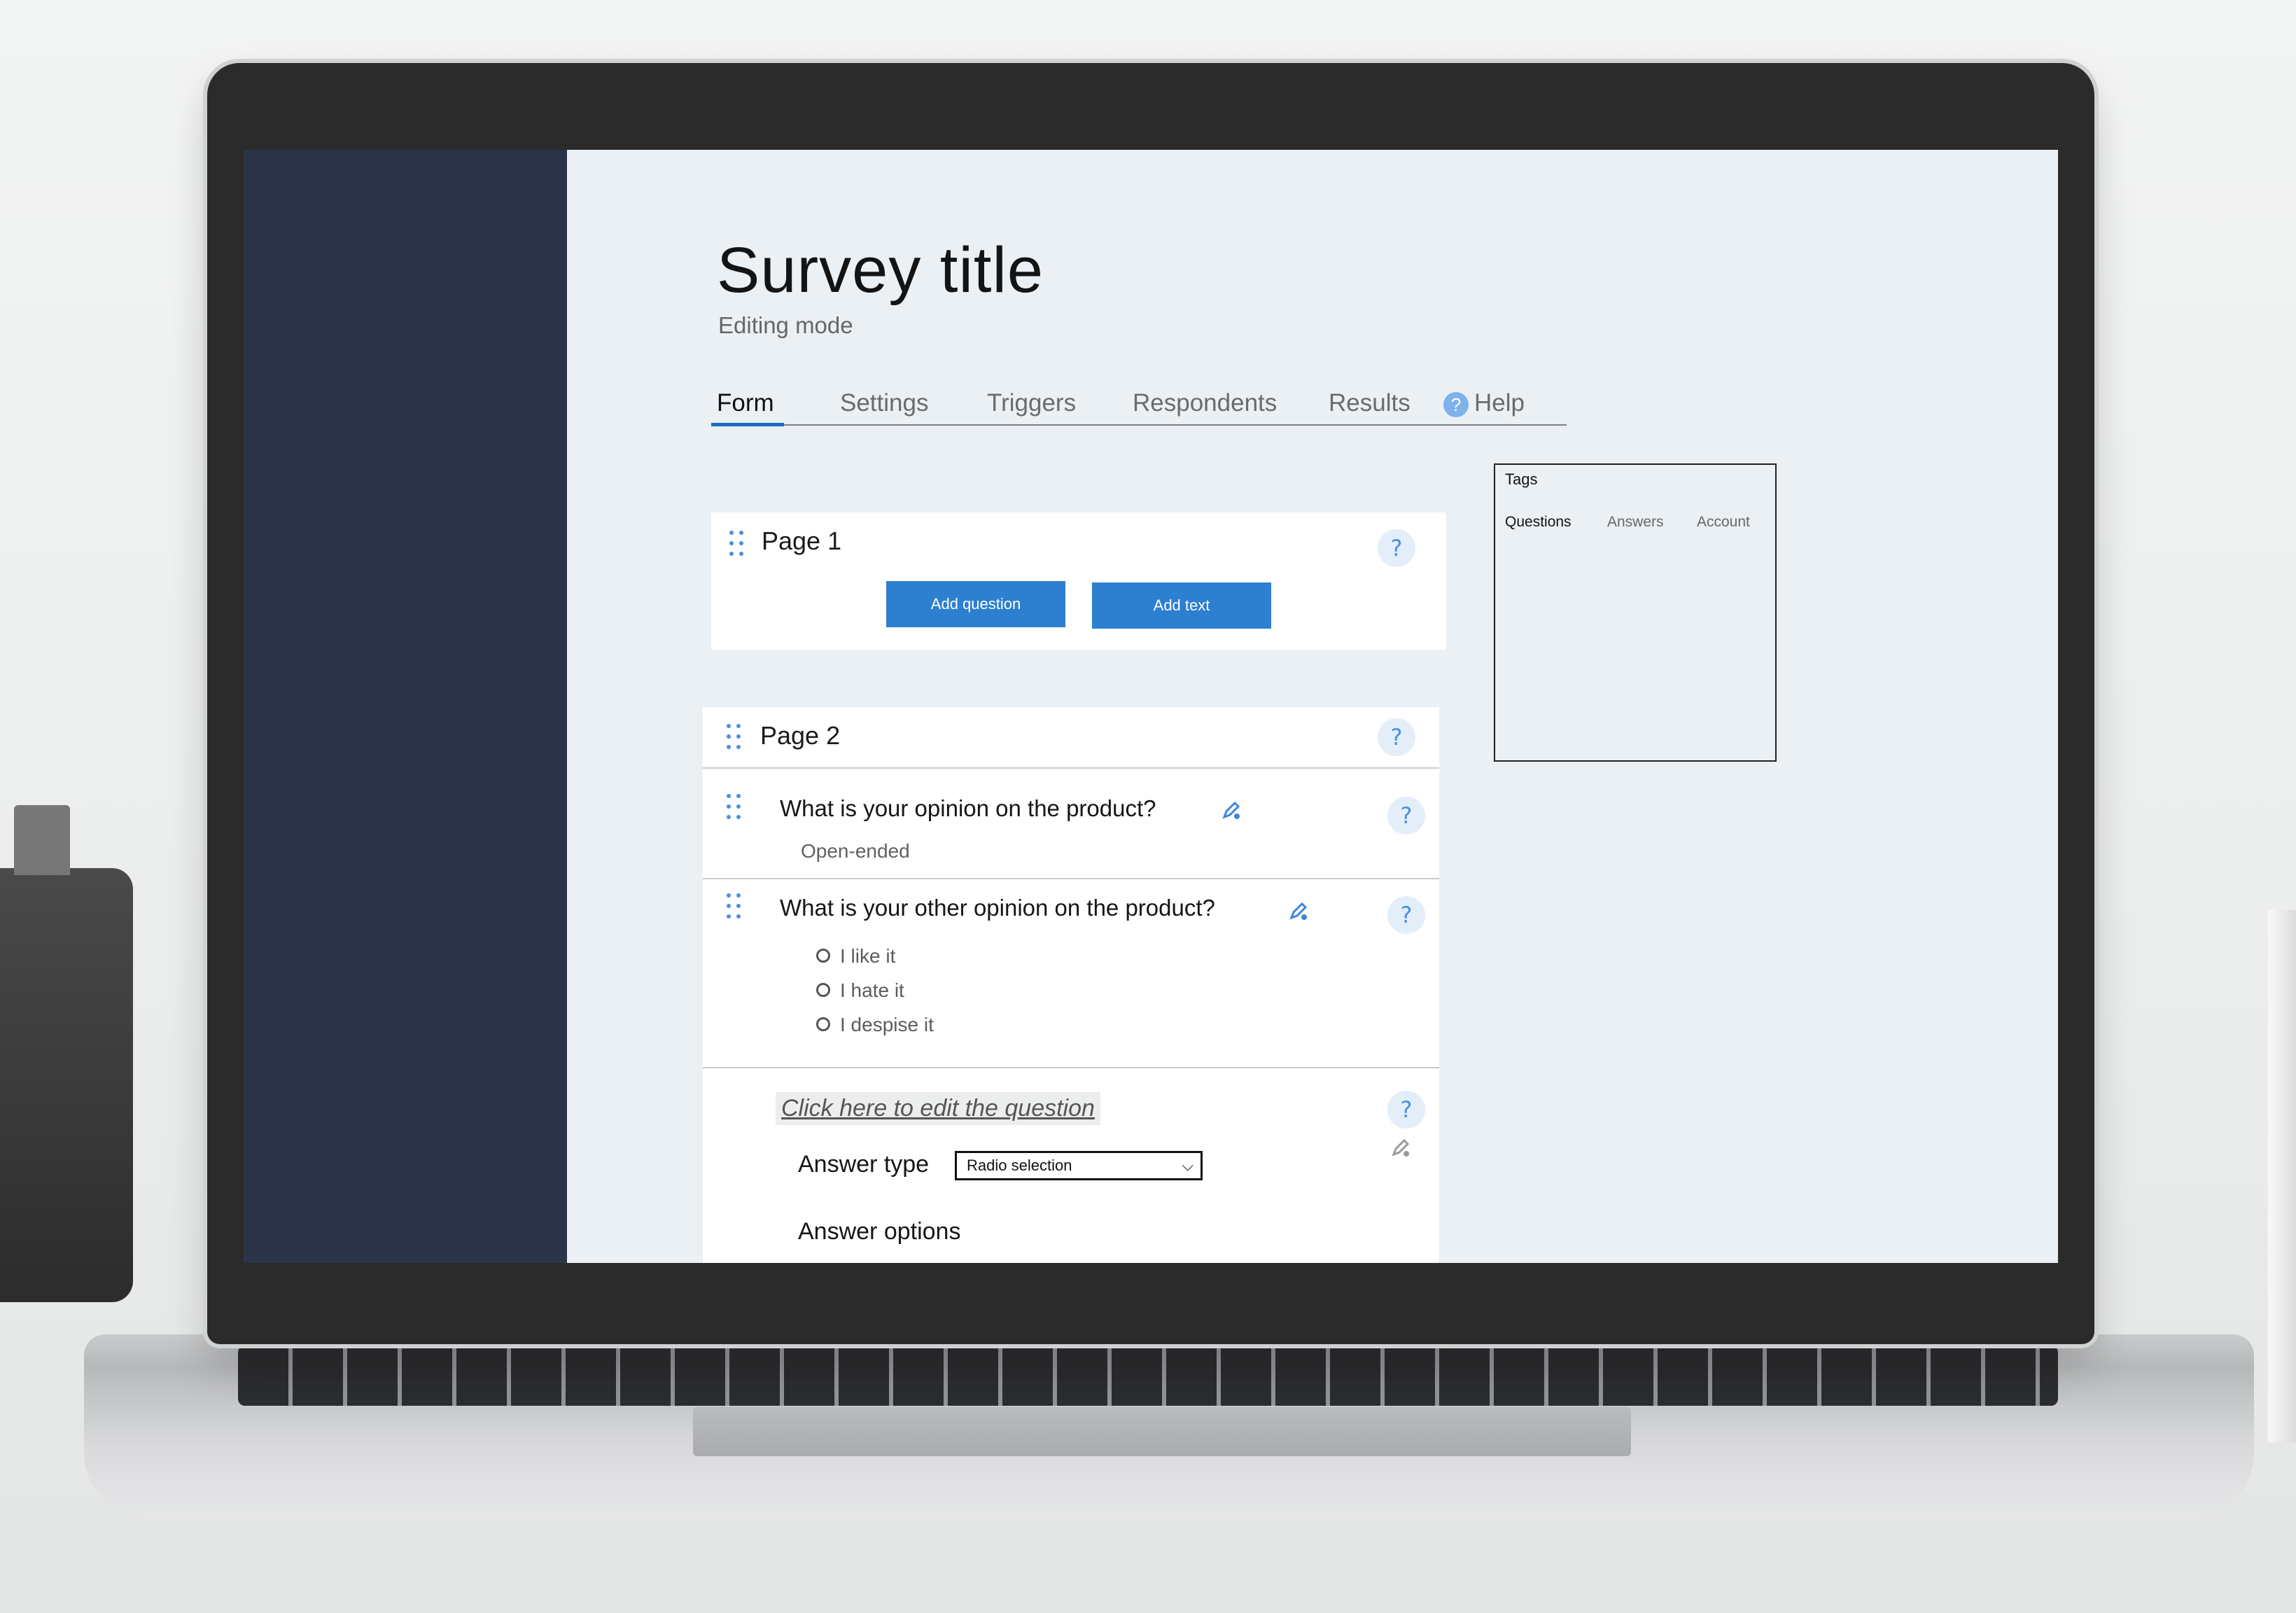  Describe the element at coordinates (855, 851) in the screenshot. I see `question-1-type: Open-ended` at that location.